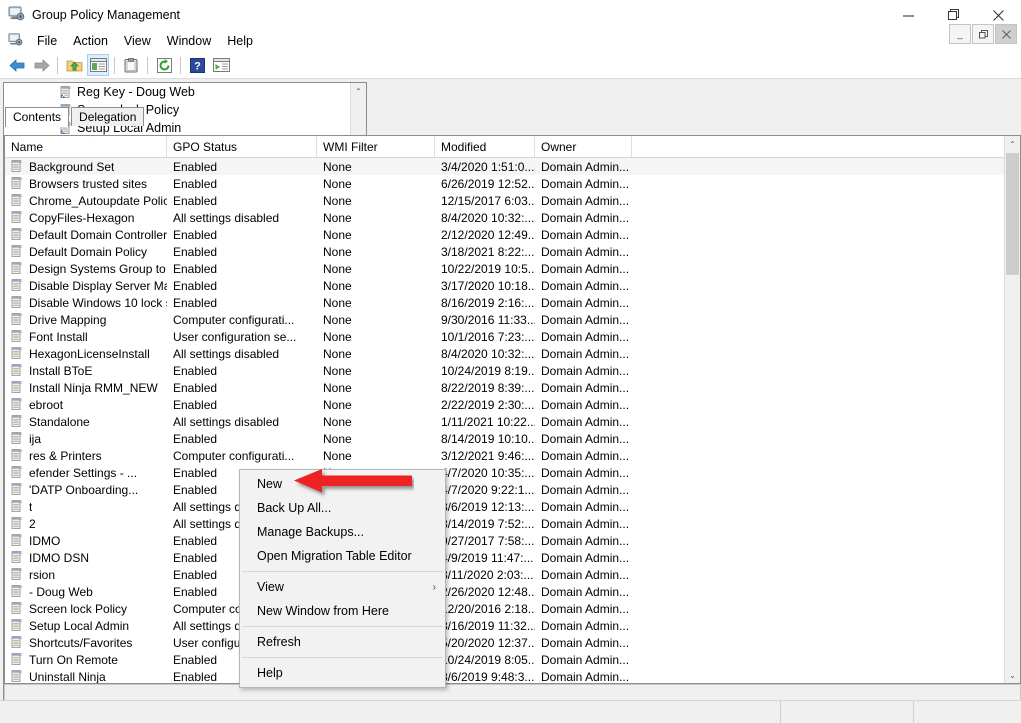 The image size is (1021, 723). What do you see at coordinates (45, 540) in the screenshot?
I see `gpo-name: IDMO` at bounding box center [45, 540].